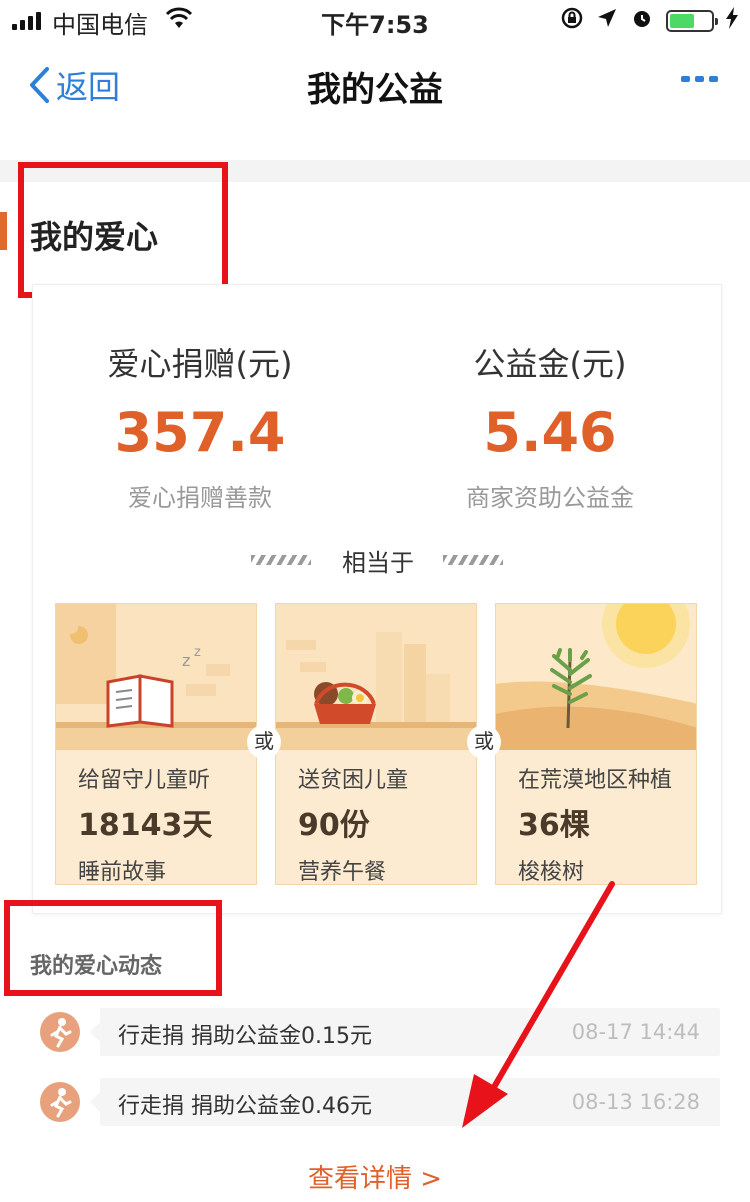 Image resolution: width=750 pixels, height=1202 pixels. What do you see at coordinates (550, 432) in the screenshot?
I see `fund-value: 5.46` at bounding box center [550, 432].